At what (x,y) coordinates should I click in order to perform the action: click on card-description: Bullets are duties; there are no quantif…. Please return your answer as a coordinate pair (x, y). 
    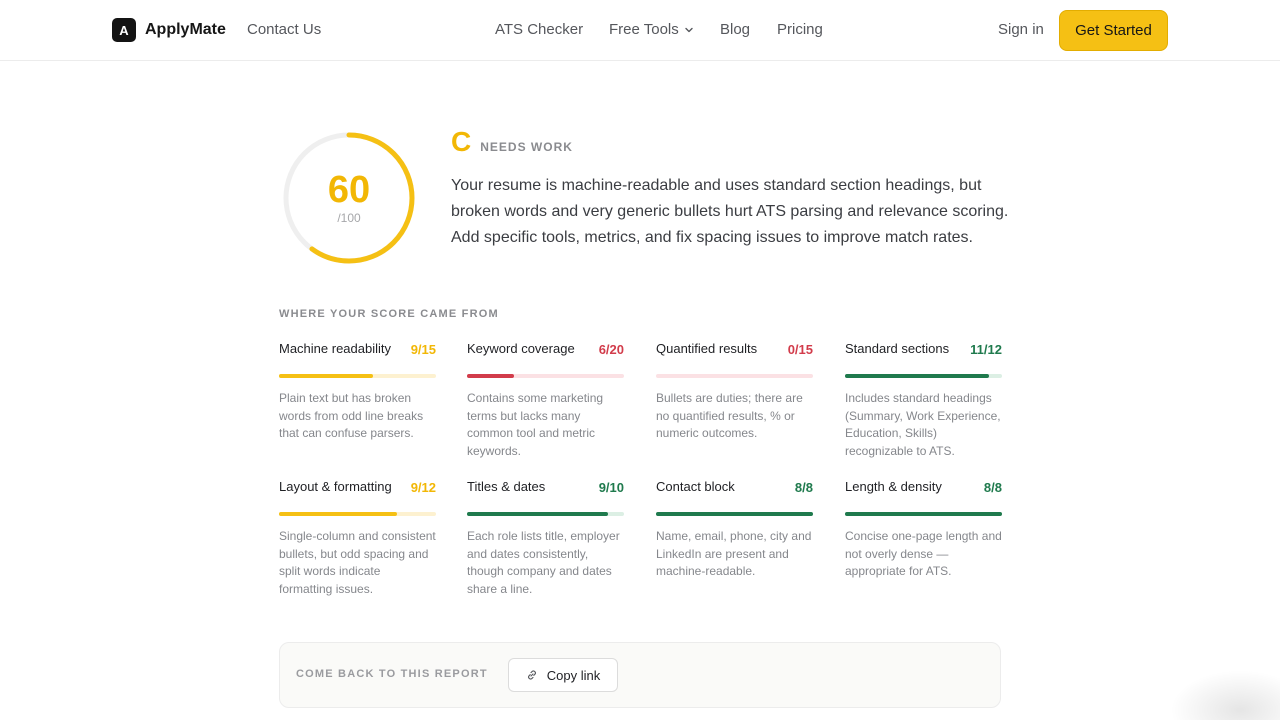
    Looking at the image, I should click on (729, 415).